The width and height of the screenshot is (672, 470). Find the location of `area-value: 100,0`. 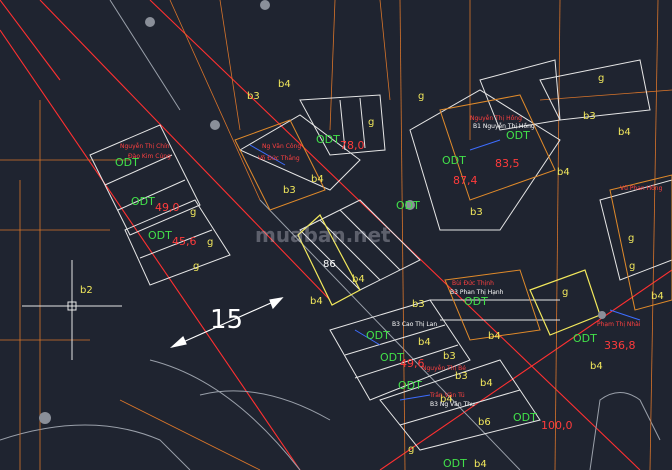

area-value: 100,0 is located at coordinates (557, 425).